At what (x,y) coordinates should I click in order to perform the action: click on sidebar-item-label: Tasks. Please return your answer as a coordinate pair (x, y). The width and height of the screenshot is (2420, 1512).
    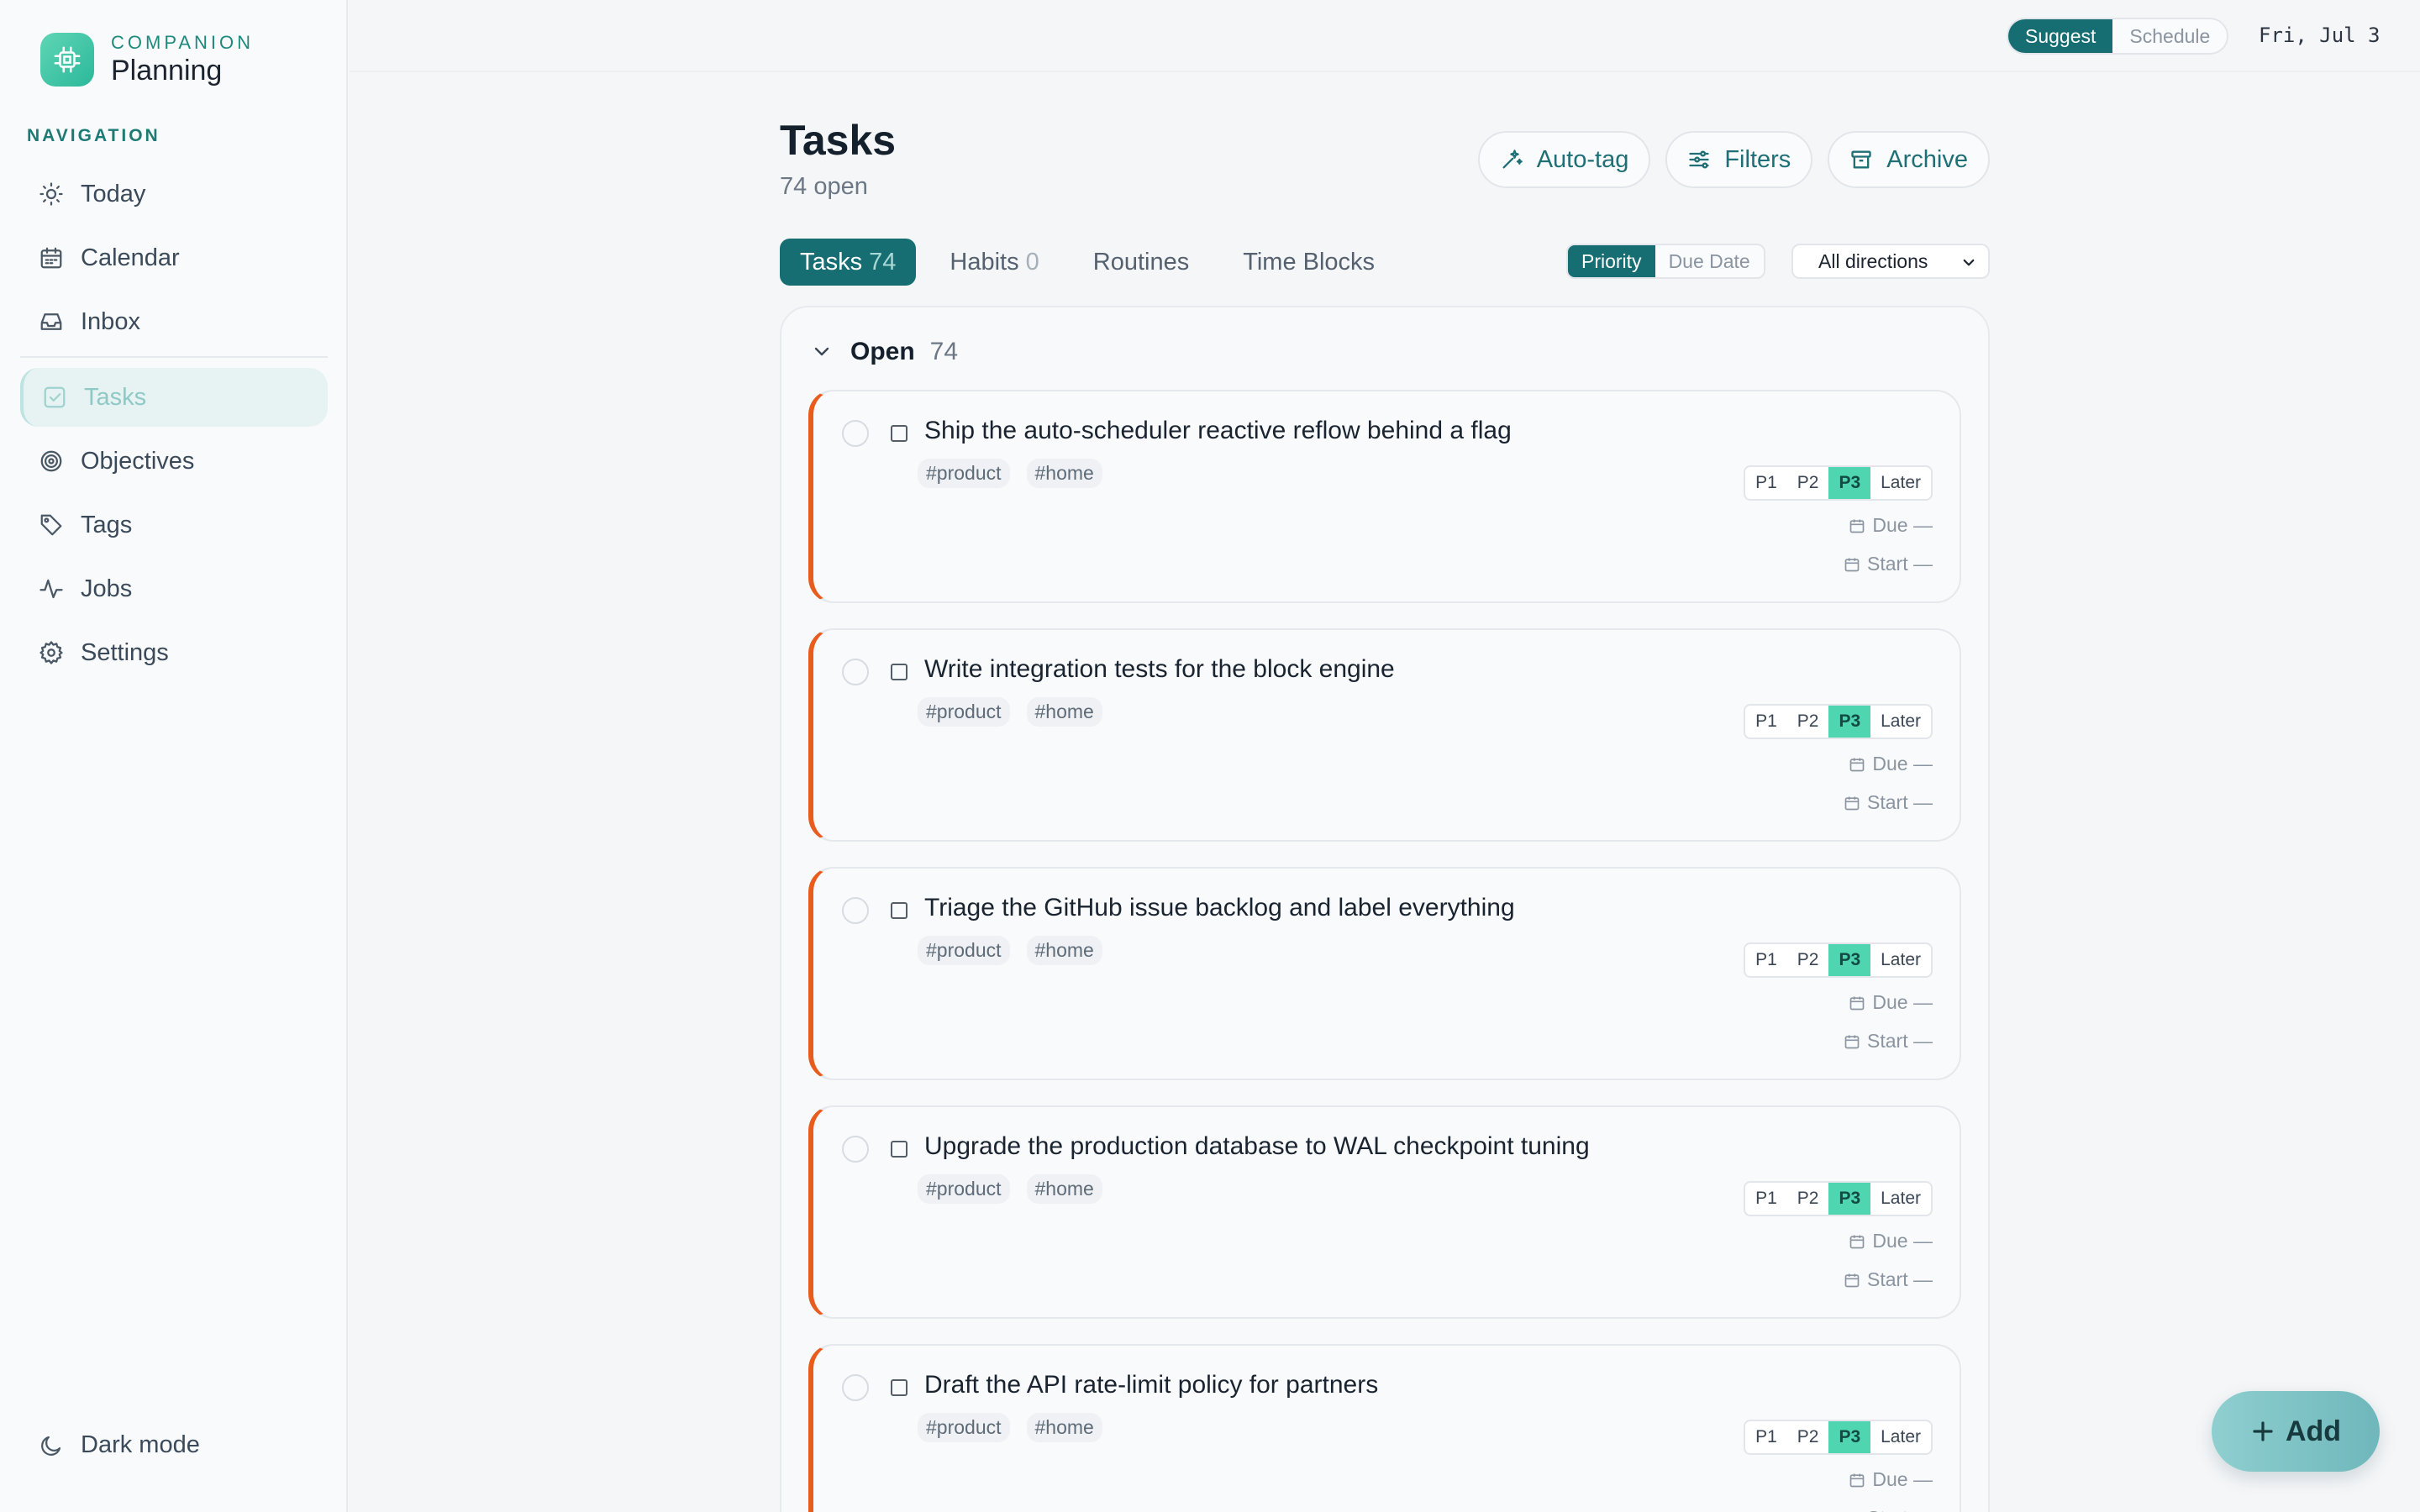
    Looking at the image, I should click on (116, 397).